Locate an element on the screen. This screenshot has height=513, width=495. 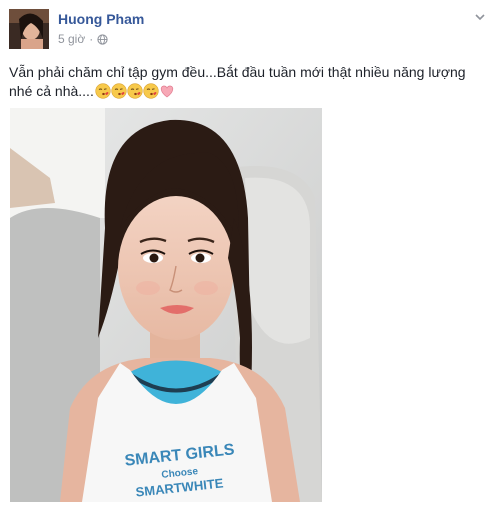
chevron-down-icon is located at coordinates (480, 17).